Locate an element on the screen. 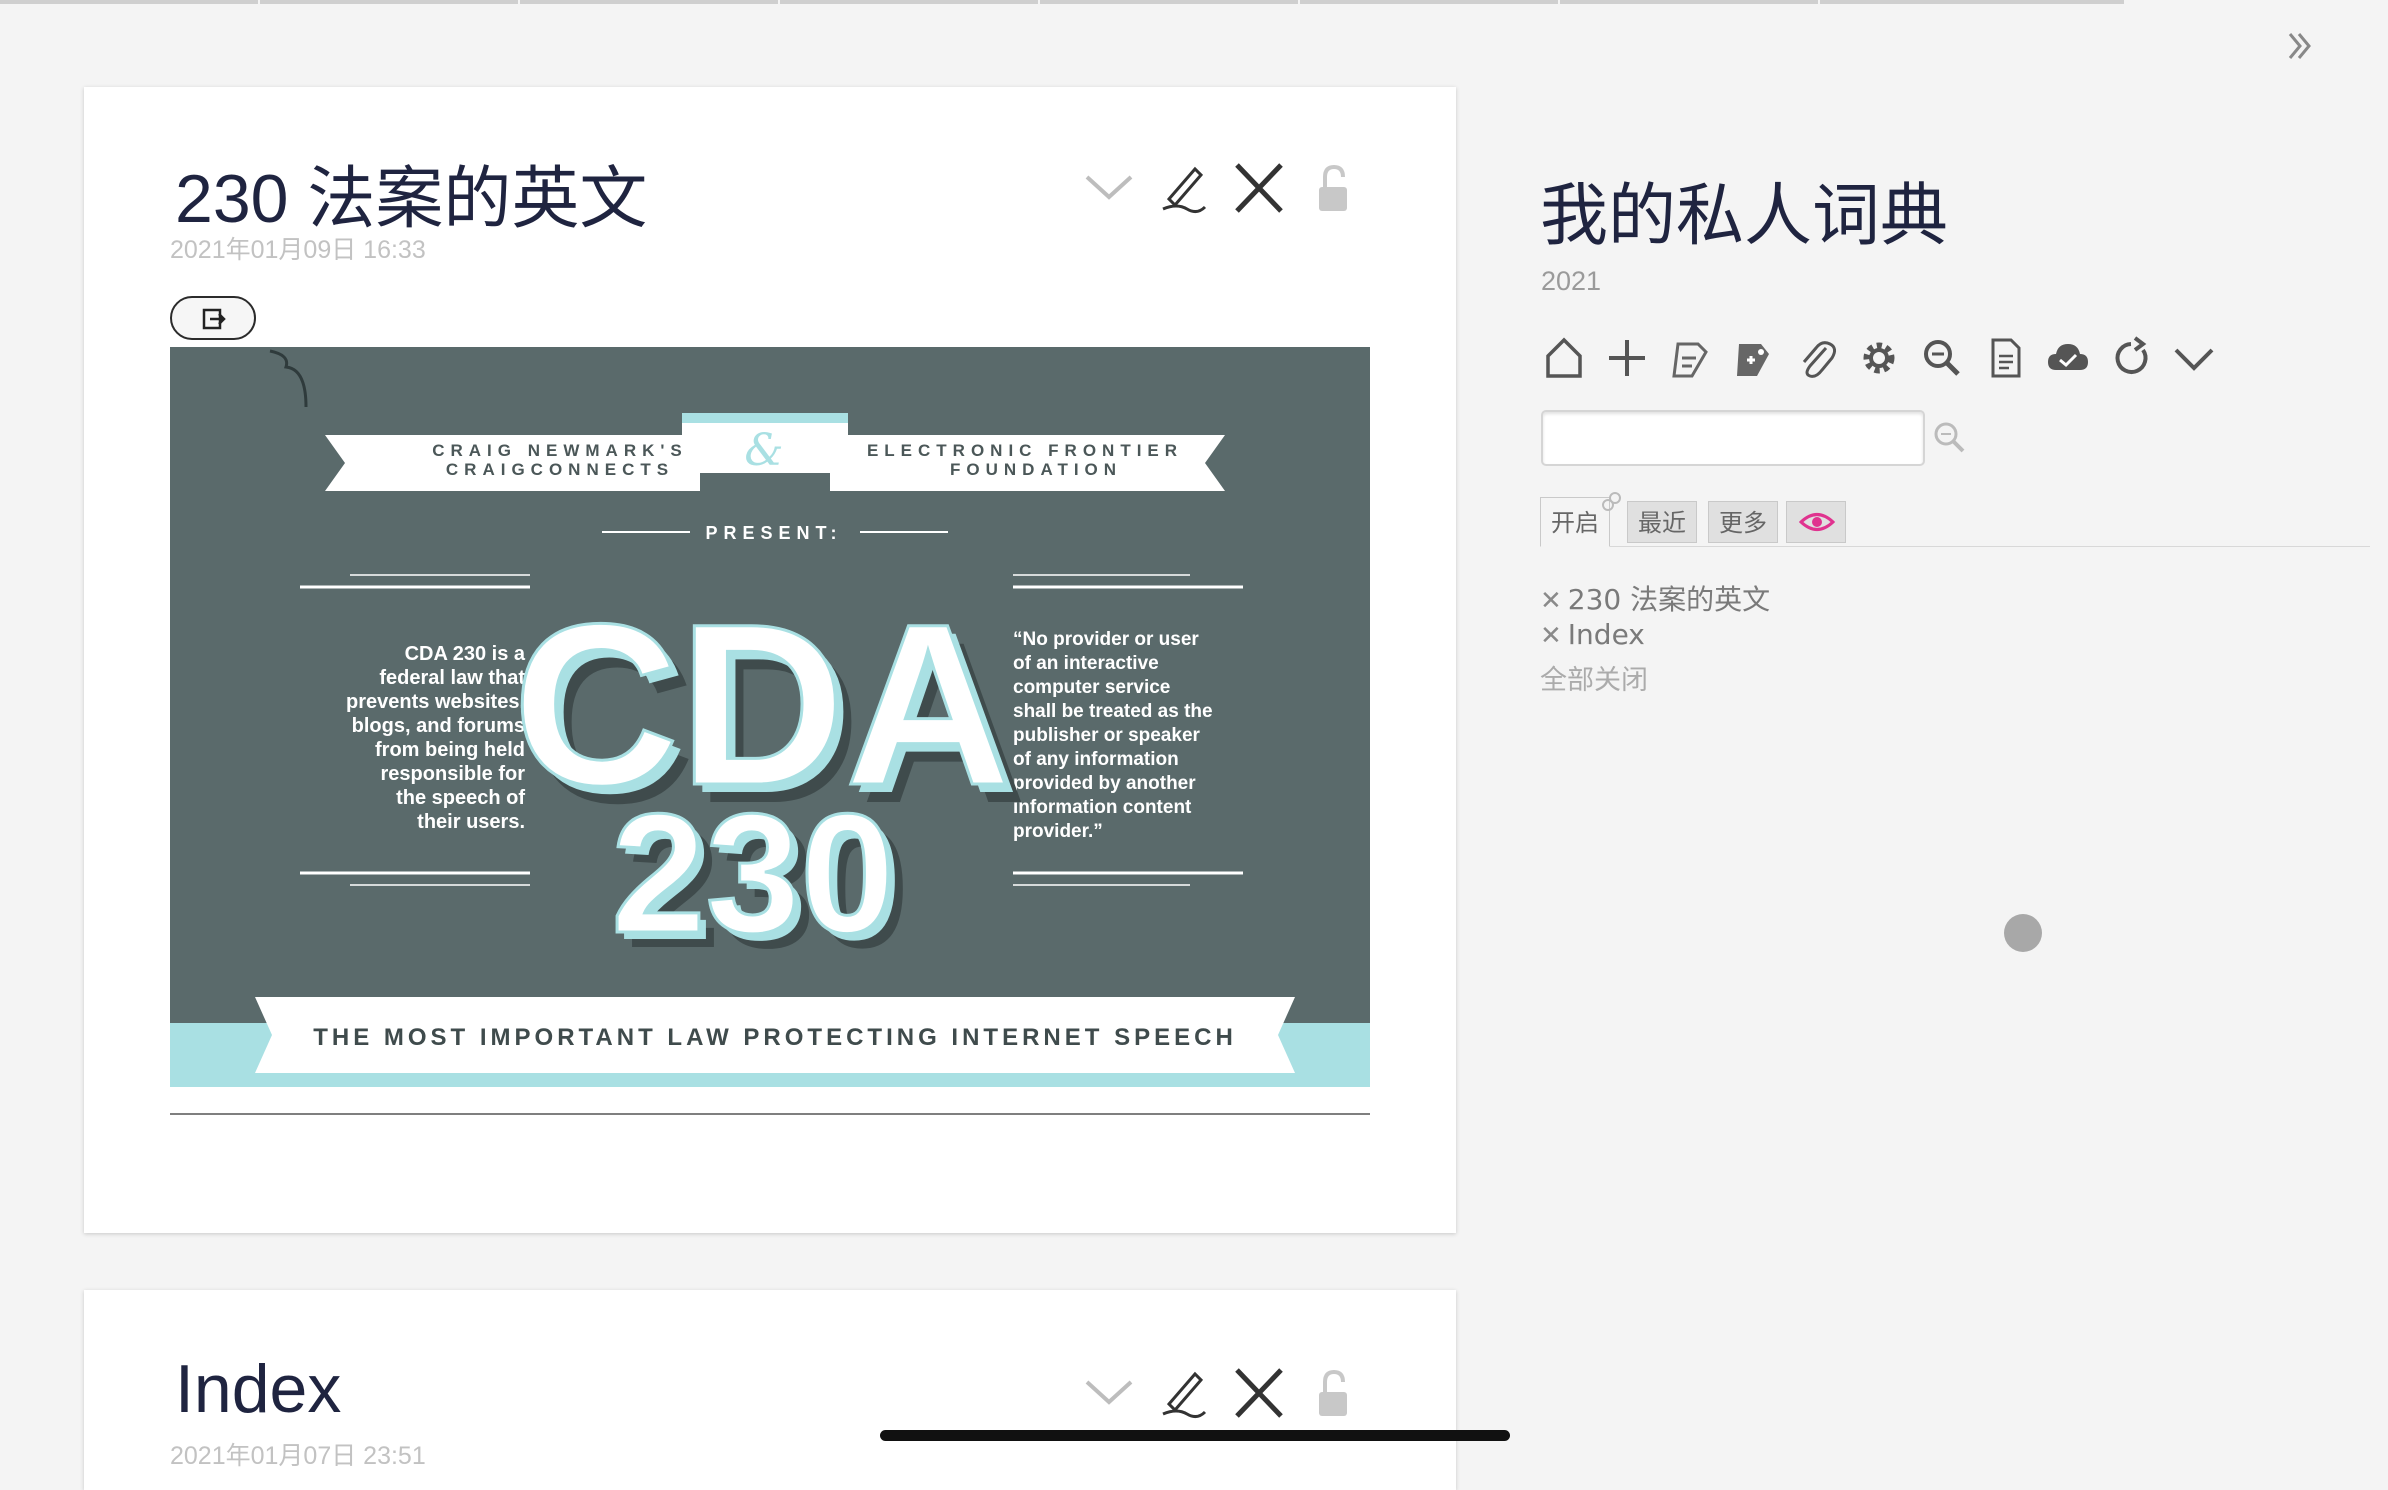 This screenshot has width=2388, height=1490. new-journal-icon is located at coordinates (1690, 358).